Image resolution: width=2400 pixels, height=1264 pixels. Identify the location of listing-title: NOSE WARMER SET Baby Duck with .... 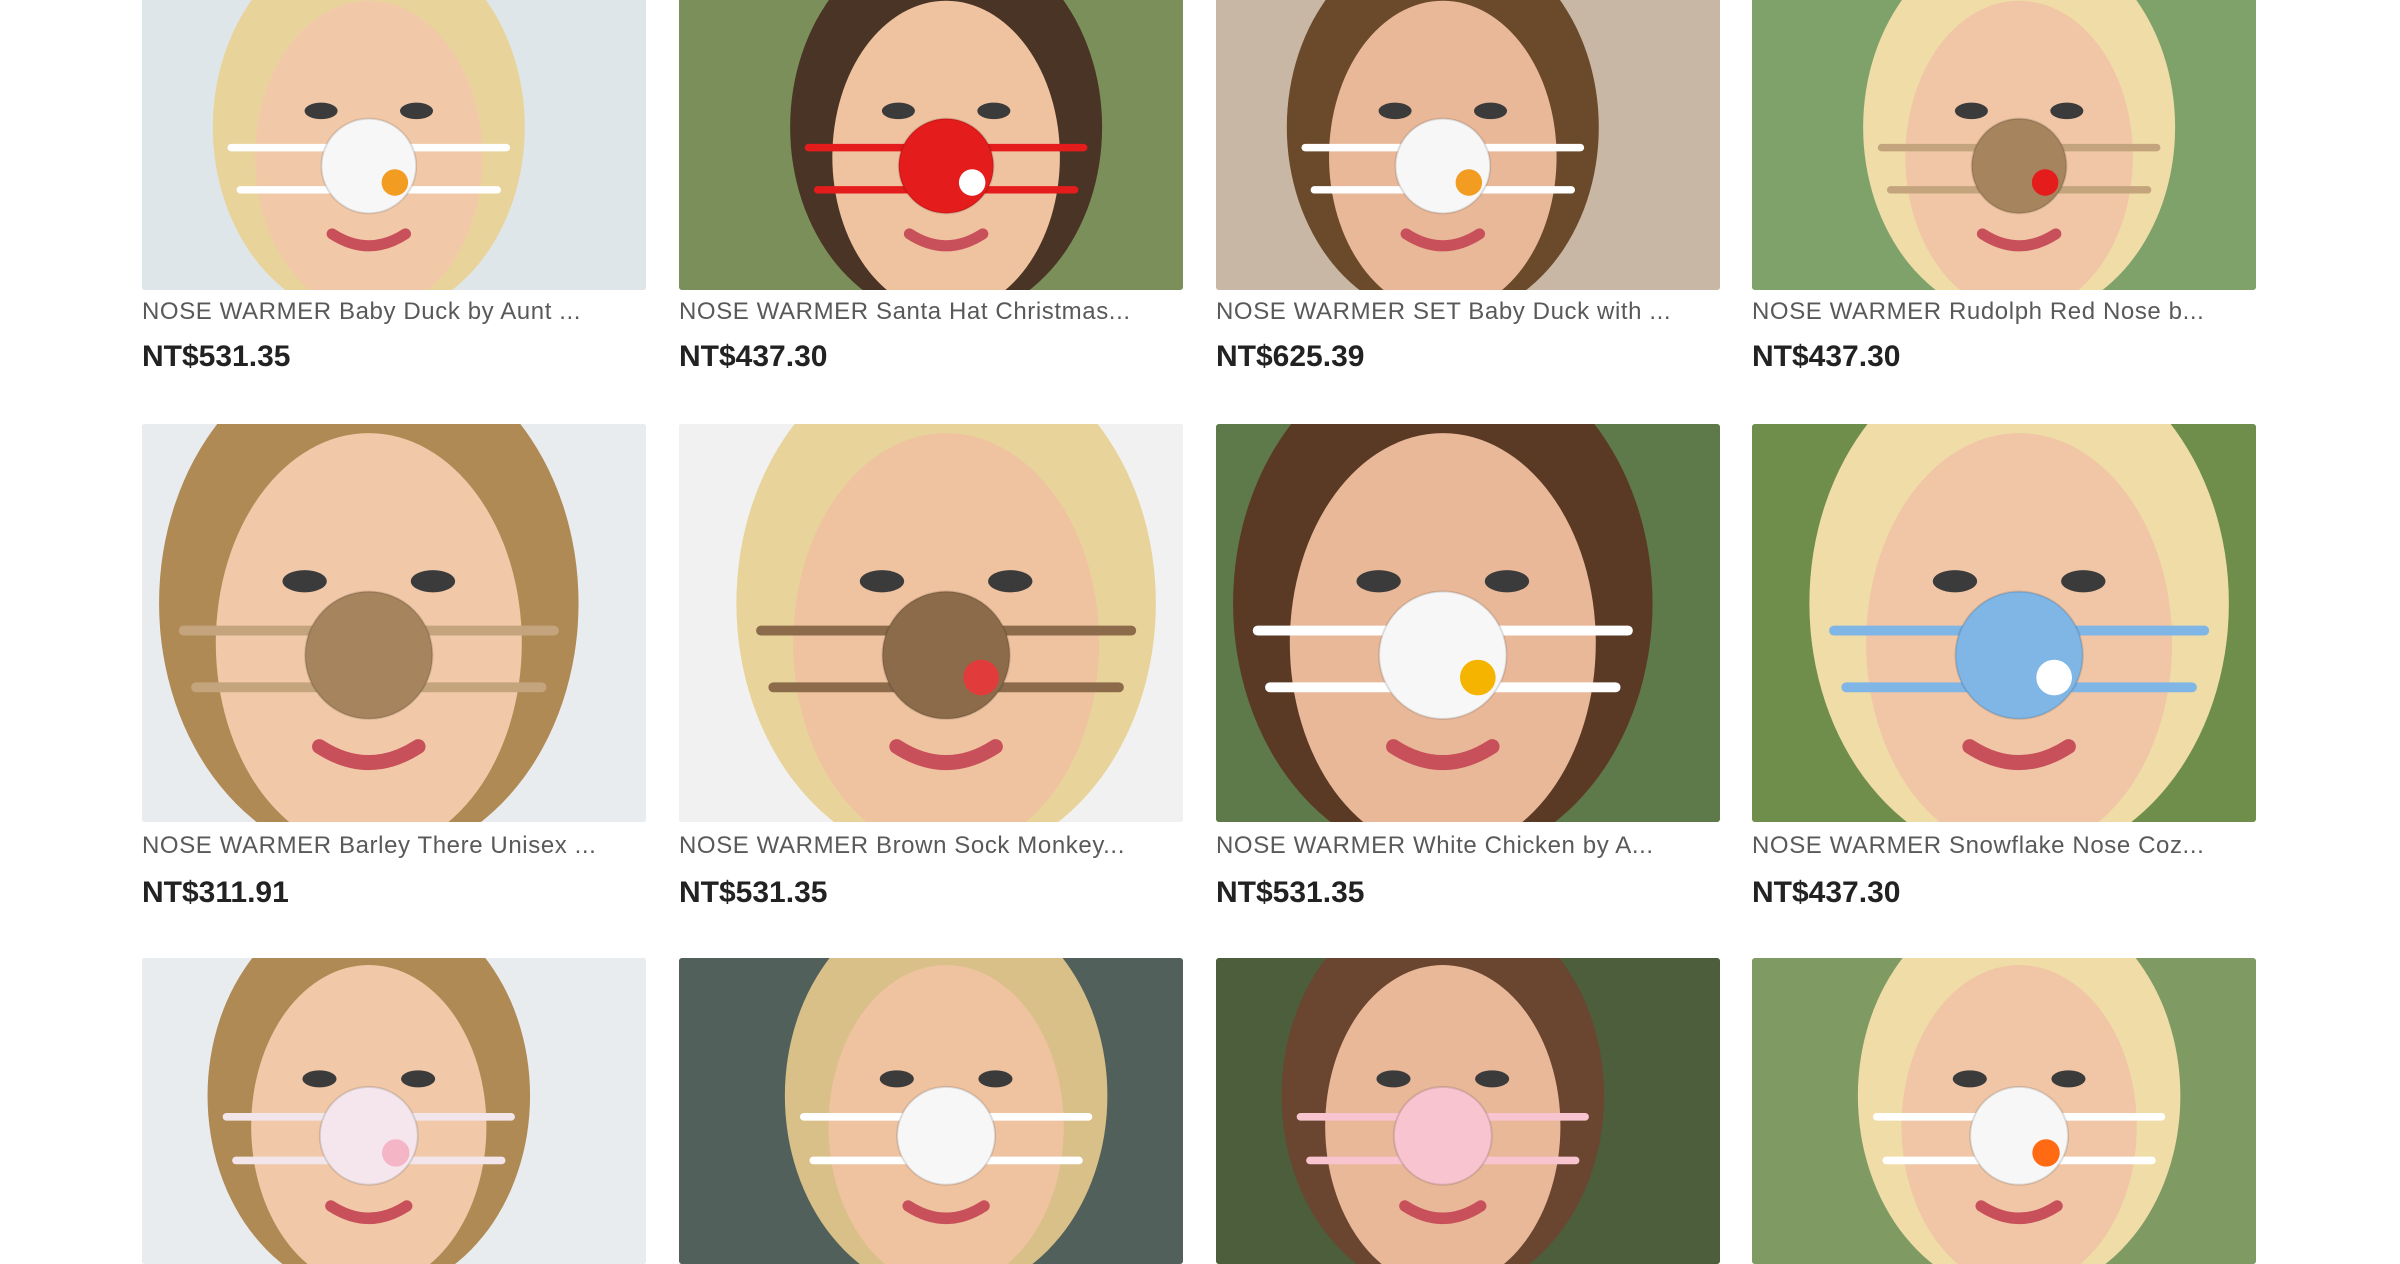
(1468, 312).